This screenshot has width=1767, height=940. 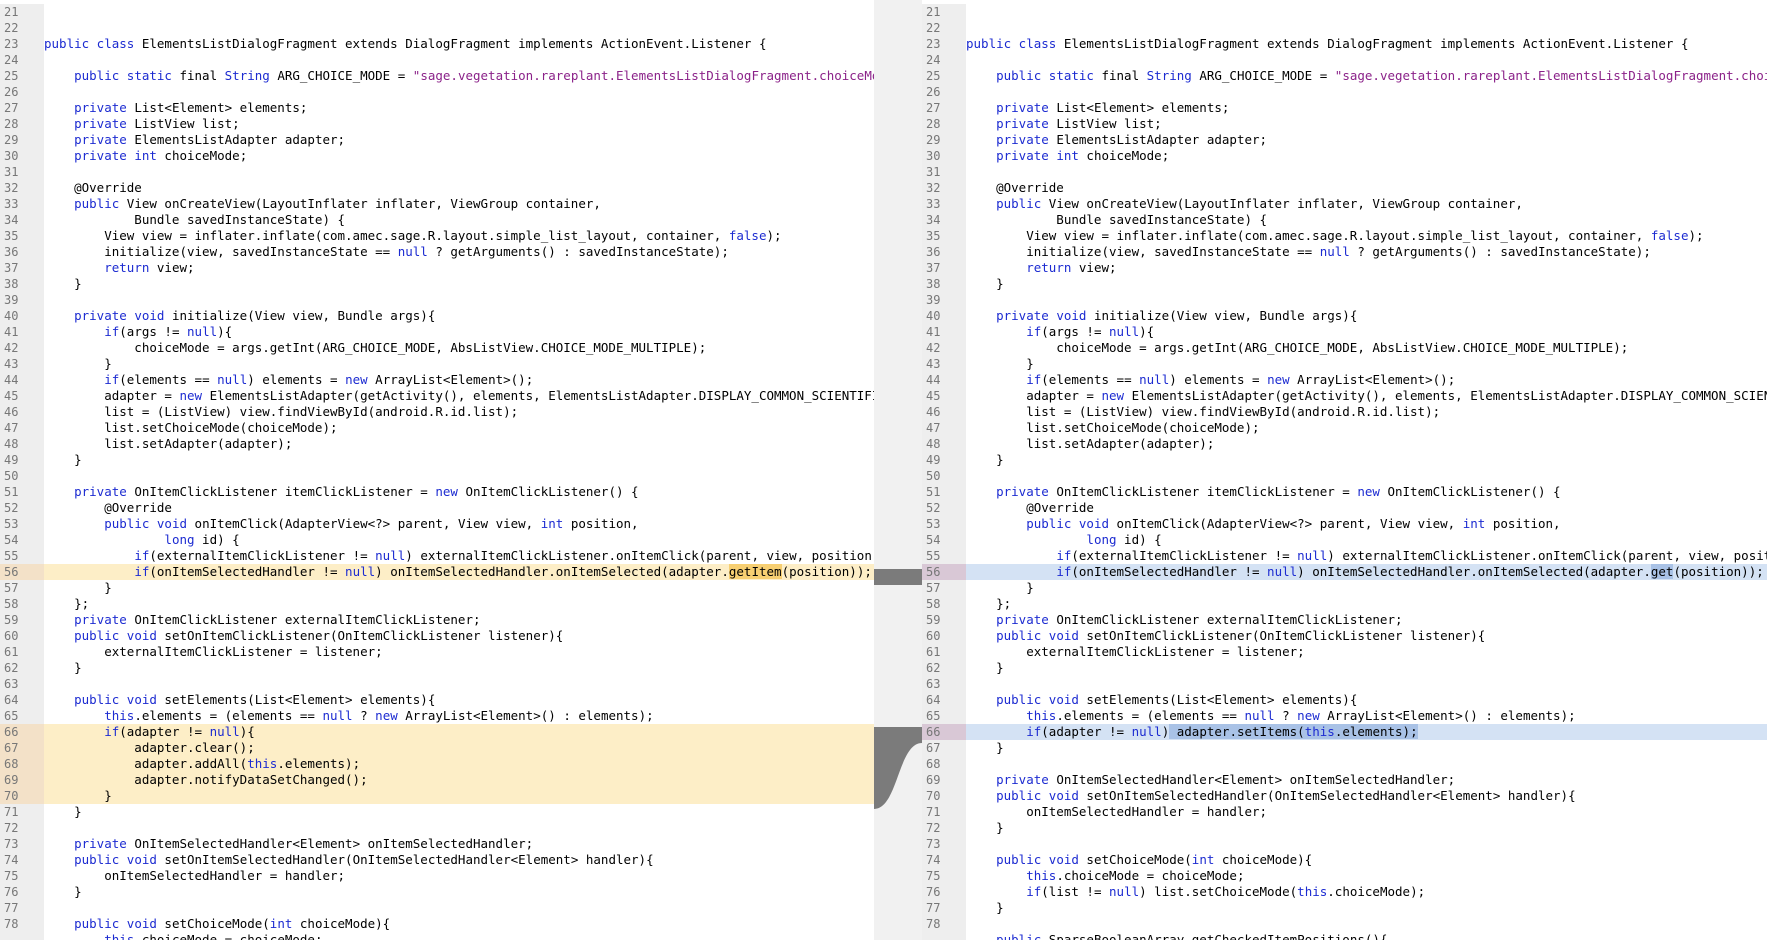 I want to click on code-token: this, so click(x=1312, y=891).